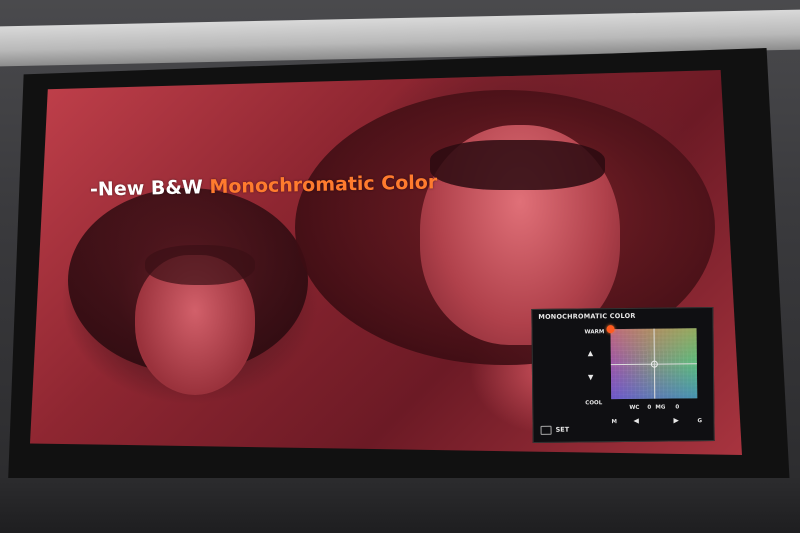 This screenshot has width=800, height=533. I want to click on right-woman-sunglasses, so click(517, 165).